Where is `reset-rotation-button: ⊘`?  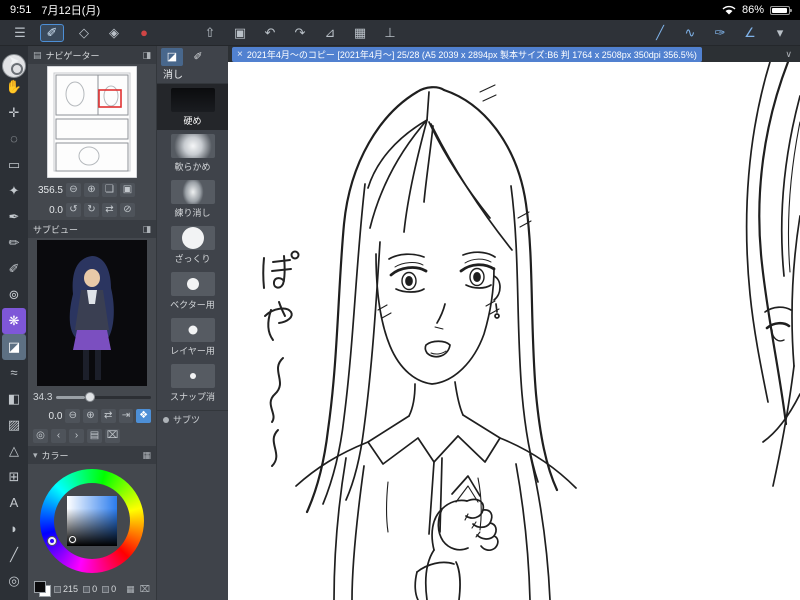 reset-rotation-button: ⊘ is located at coordinates (127, 210).